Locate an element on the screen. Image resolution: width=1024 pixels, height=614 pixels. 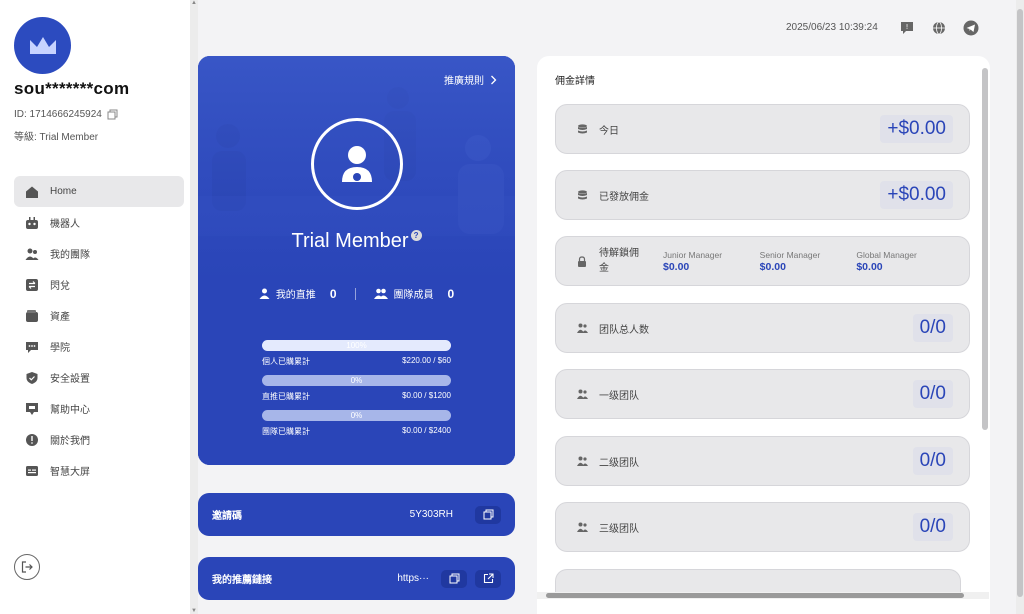
invite-code-card: 邀請碼 5Y303RH is located at coordinates (356, 514).